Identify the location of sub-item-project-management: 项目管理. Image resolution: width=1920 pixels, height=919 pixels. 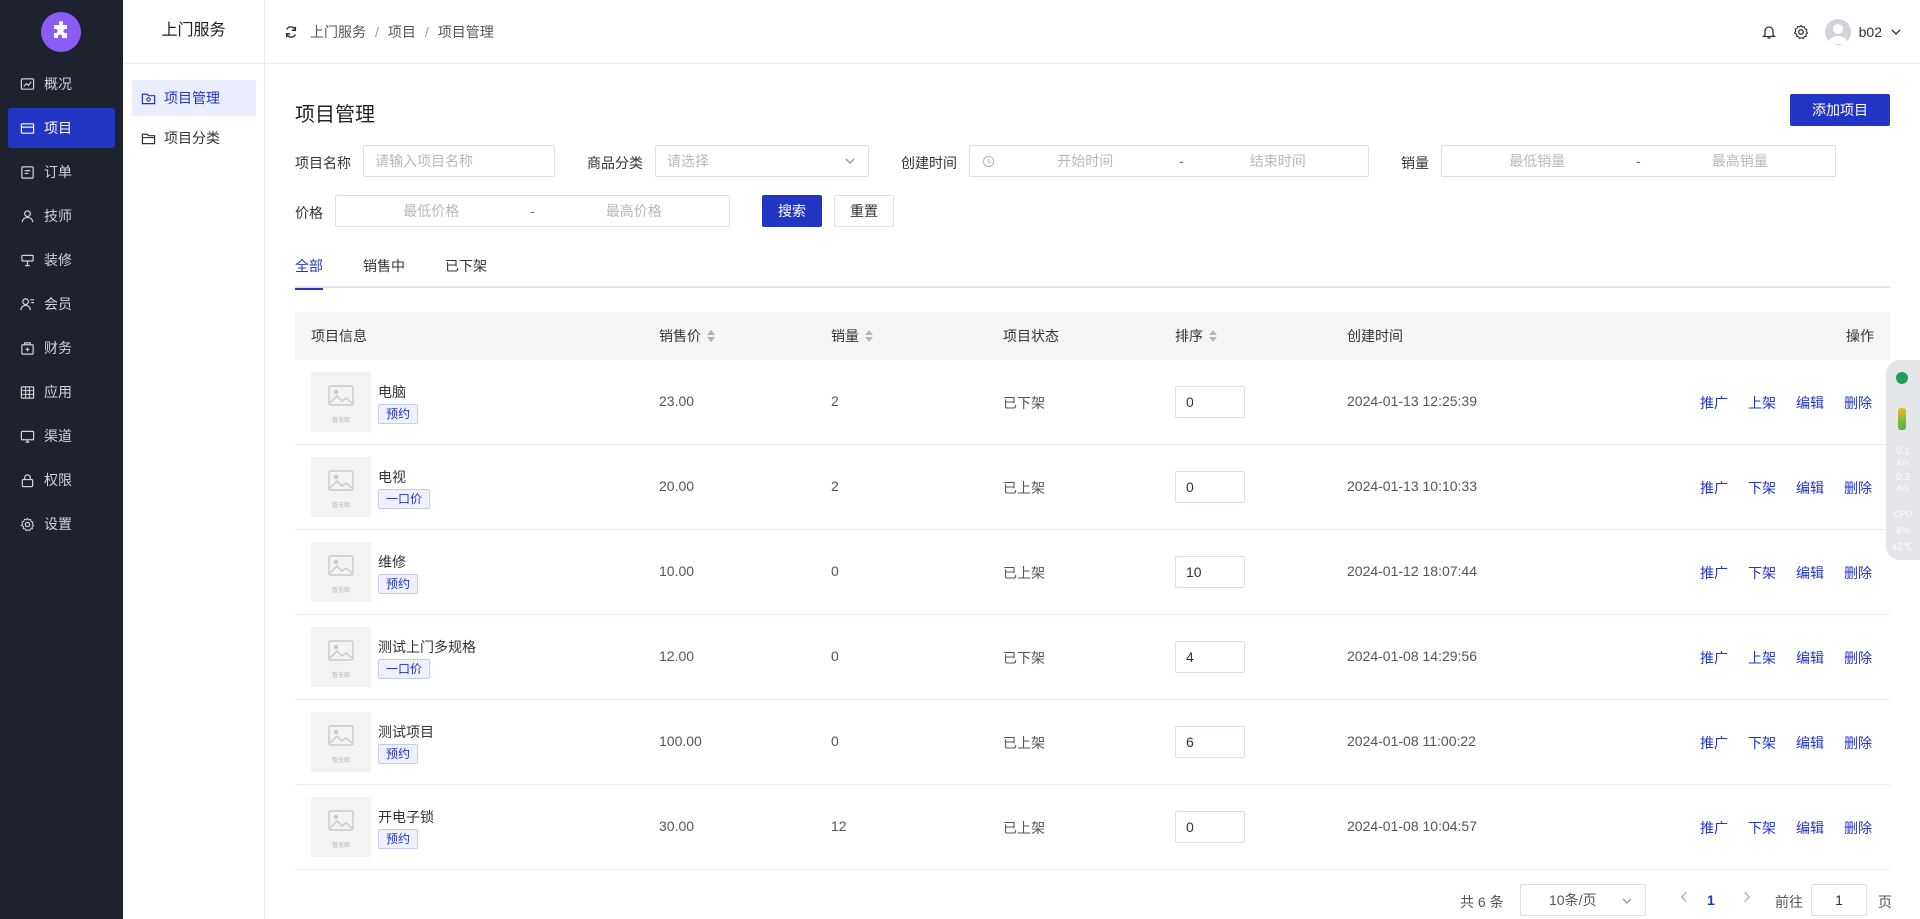
(194, 98).